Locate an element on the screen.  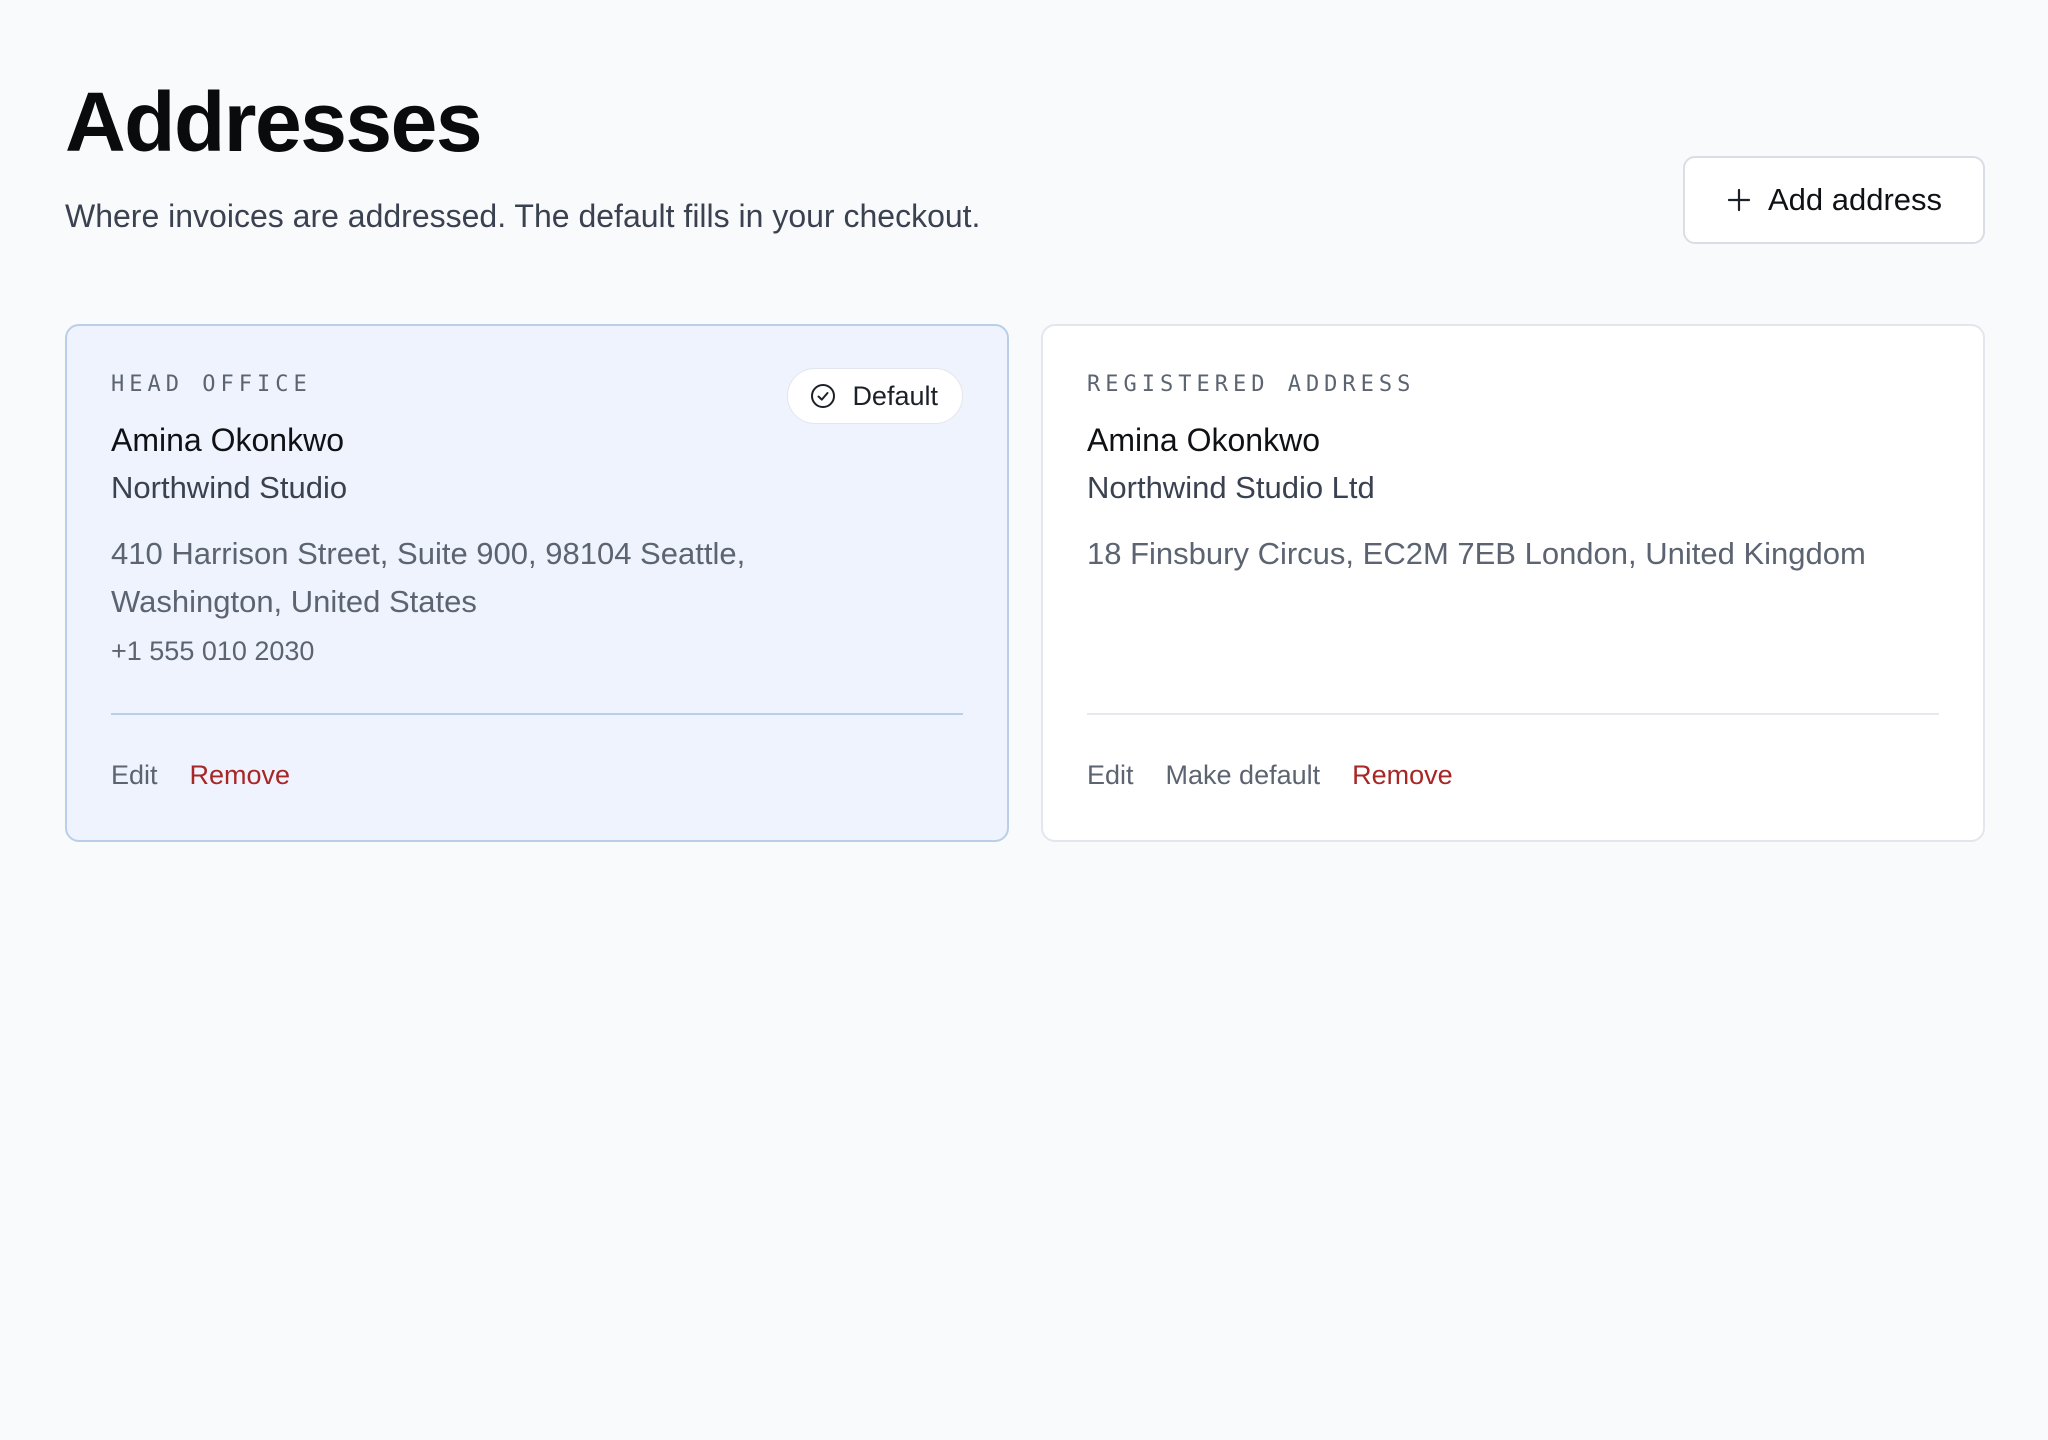
phone-number: +1 555 010 2030 is located at coordinates (213, 651).